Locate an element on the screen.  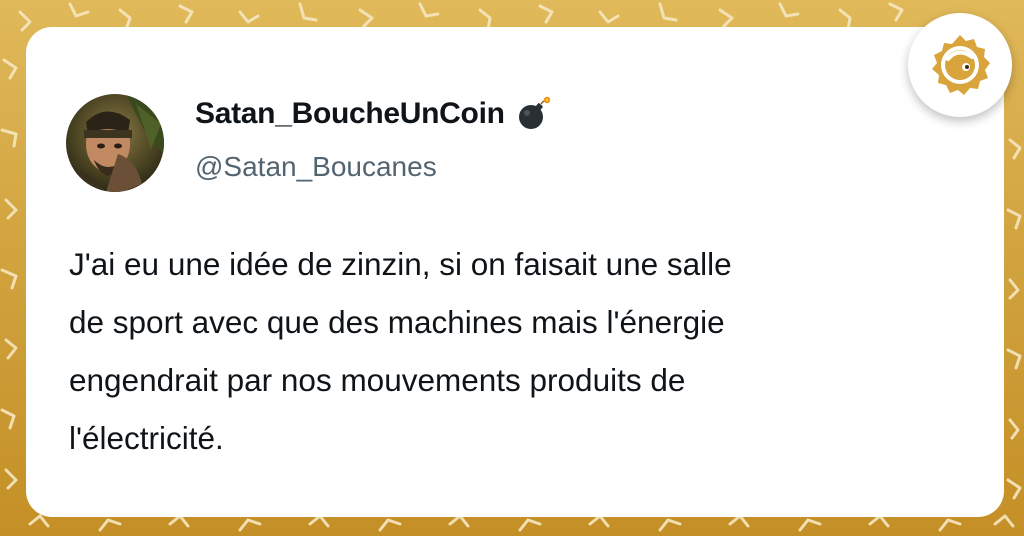
avatar is located at coordinates (115, 143).